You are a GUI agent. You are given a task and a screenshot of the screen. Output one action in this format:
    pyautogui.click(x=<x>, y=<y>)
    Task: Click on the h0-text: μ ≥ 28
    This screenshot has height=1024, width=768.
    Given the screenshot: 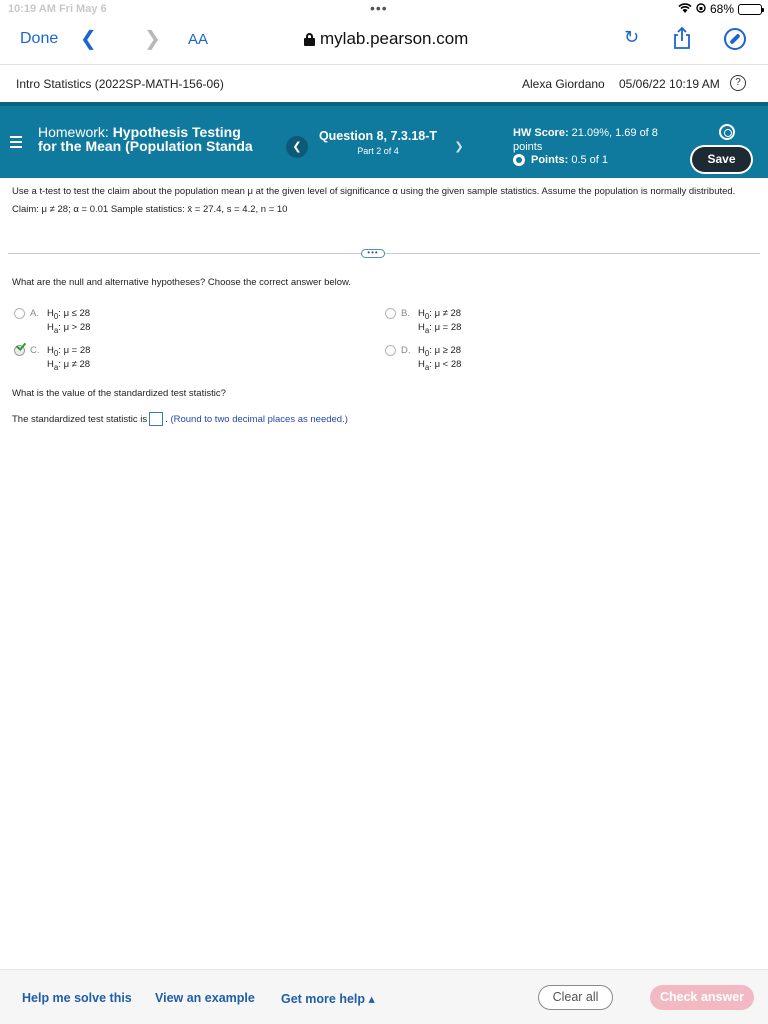 What is the action you would take?
    pyautogui.click(x=448, y=350)
    